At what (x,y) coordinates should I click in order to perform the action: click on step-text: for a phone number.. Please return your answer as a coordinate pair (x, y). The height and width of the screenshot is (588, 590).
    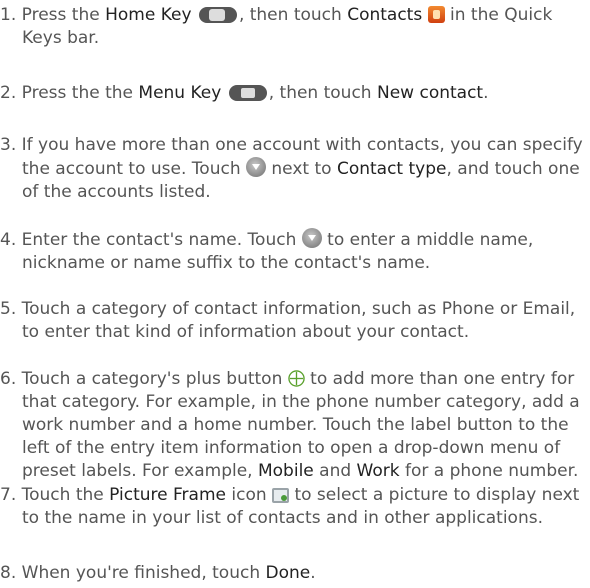
    Looking at the image, I should click on (489, 471).